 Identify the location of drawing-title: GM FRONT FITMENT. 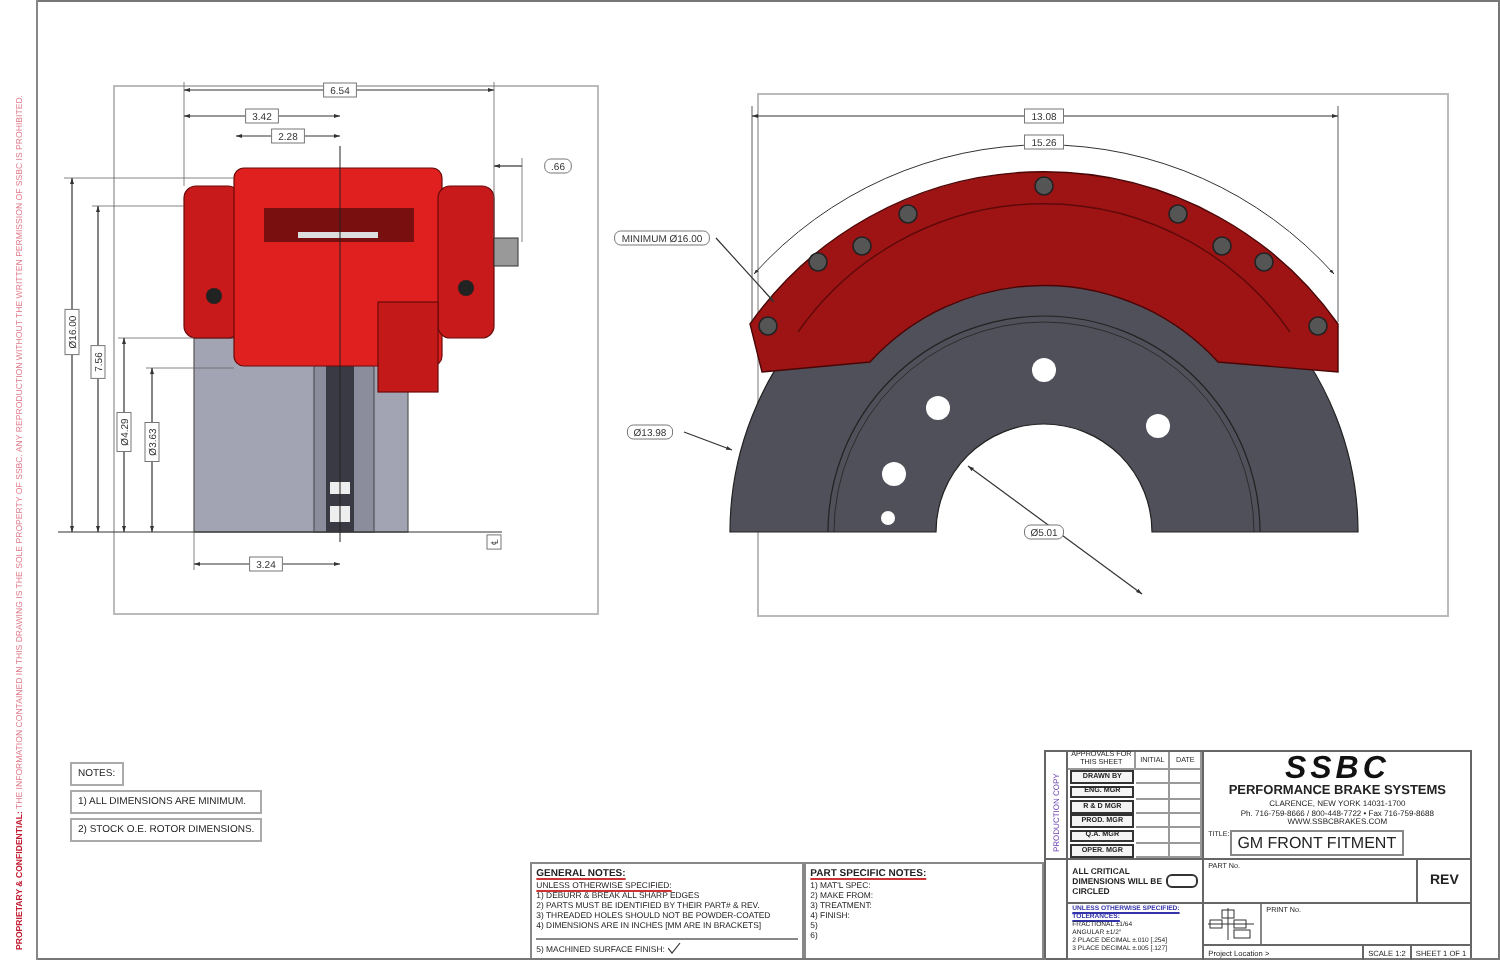
(1317, 843).